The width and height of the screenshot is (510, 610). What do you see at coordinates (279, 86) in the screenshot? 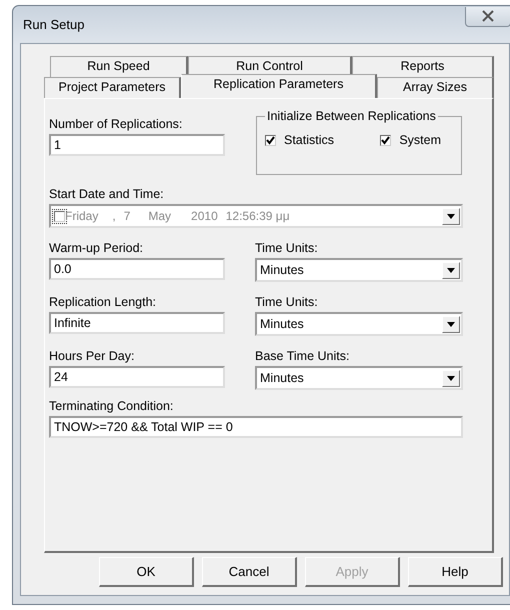
I see `tab: Replication Parameters` at bounding box center [279, 86].